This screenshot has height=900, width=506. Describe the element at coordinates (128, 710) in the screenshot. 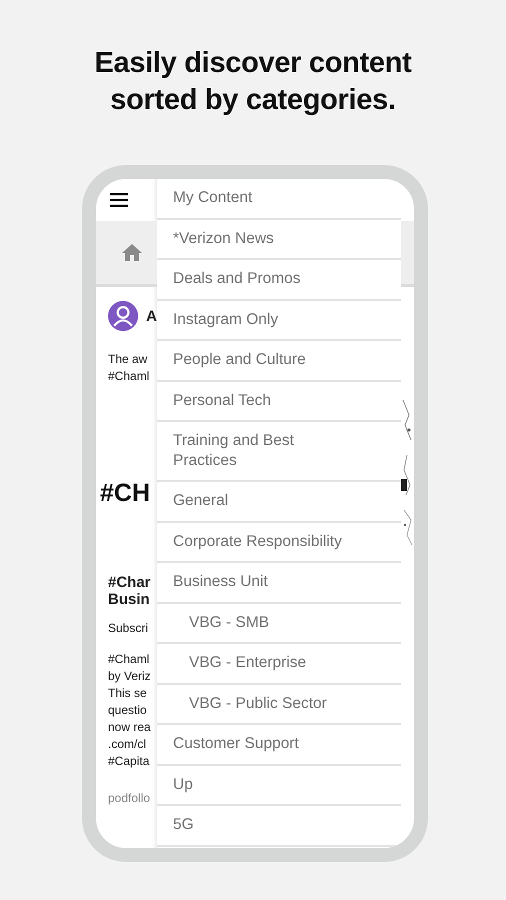

I see `post-text: questio` at that location.